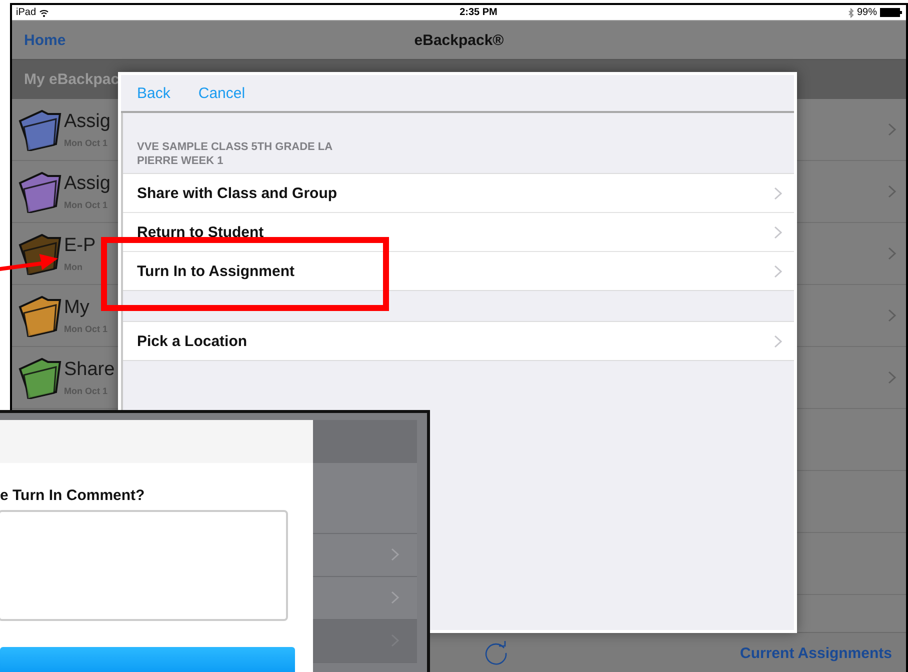 The width and height of the screenshot is (908, 672). I want to click on comment-prompt: e Turn In Comment?, so click(73, 495).